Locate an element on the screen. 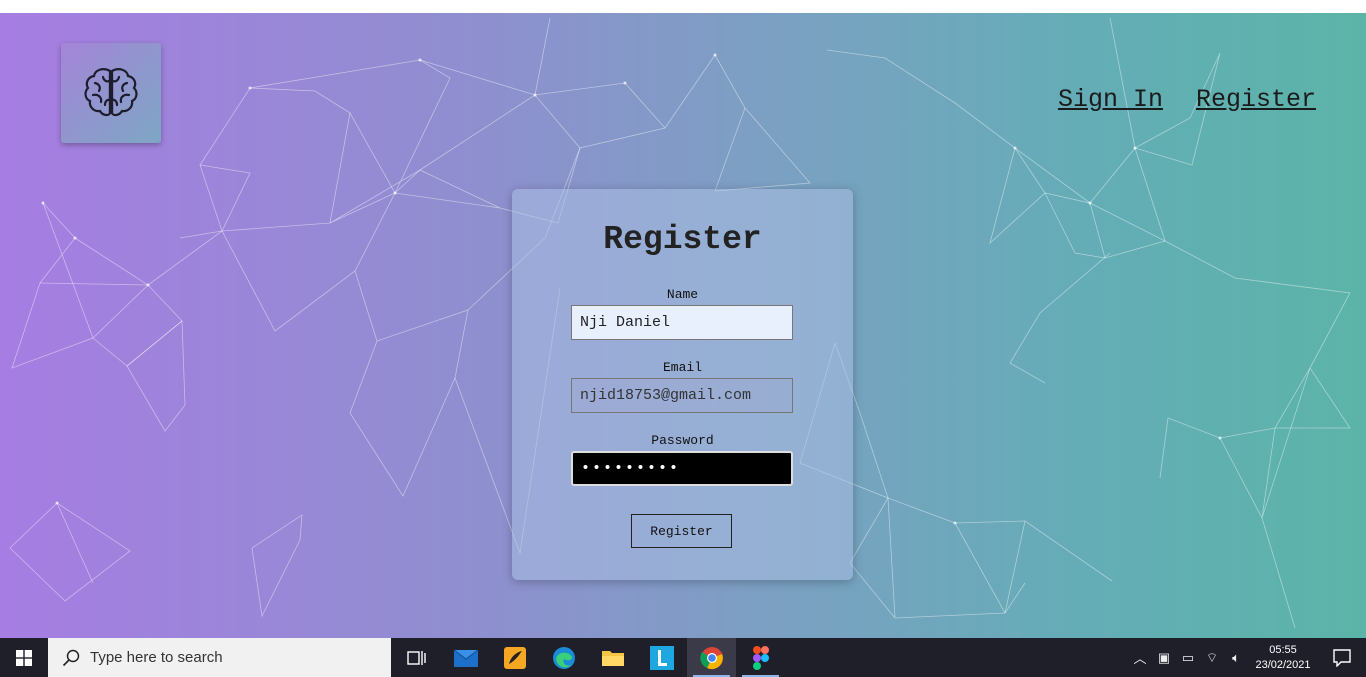  taskbar-search-box: Type here to search is located at coordinates (219, 657).